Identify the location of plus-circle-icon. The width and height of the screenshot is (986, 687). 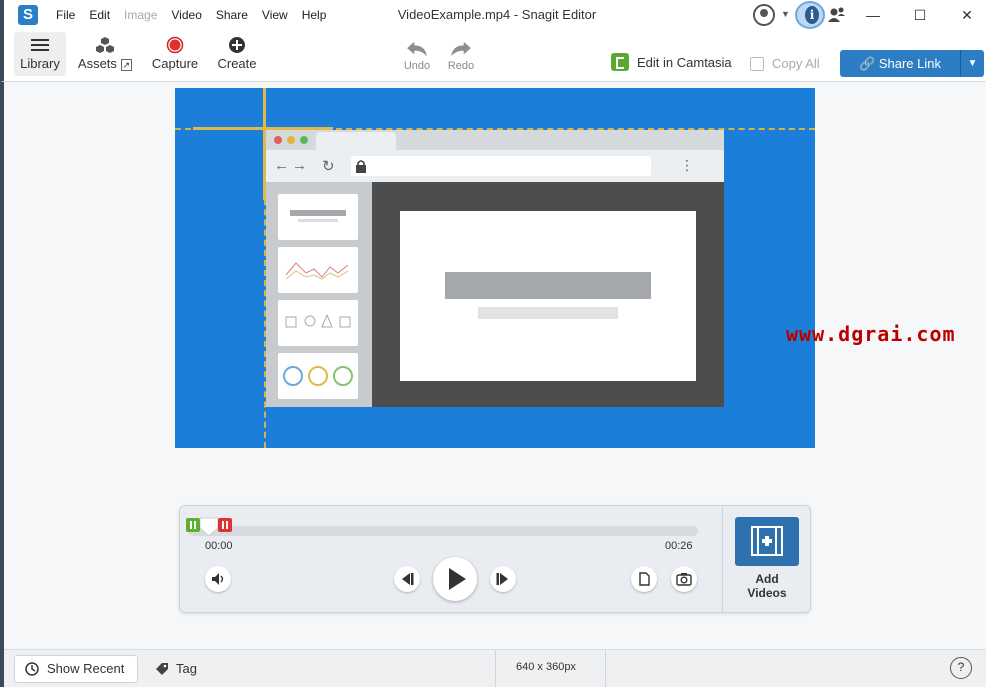
(237, 45).